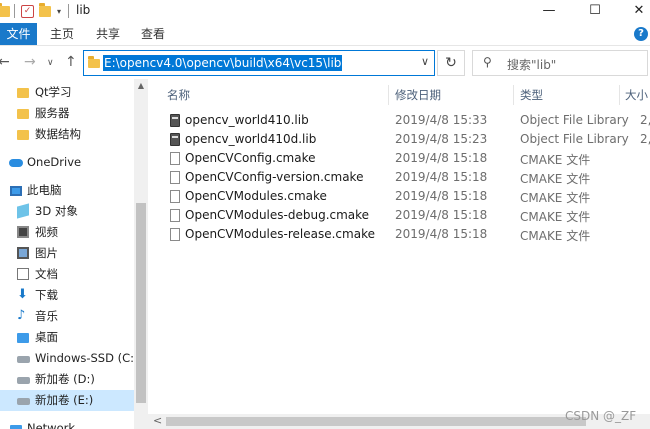 This screenshot has width=650, height=429. What do you see at coordinates (108, 34) in the screenshot?
I see `tab-share: 共享` at bounding box center [108, 34].